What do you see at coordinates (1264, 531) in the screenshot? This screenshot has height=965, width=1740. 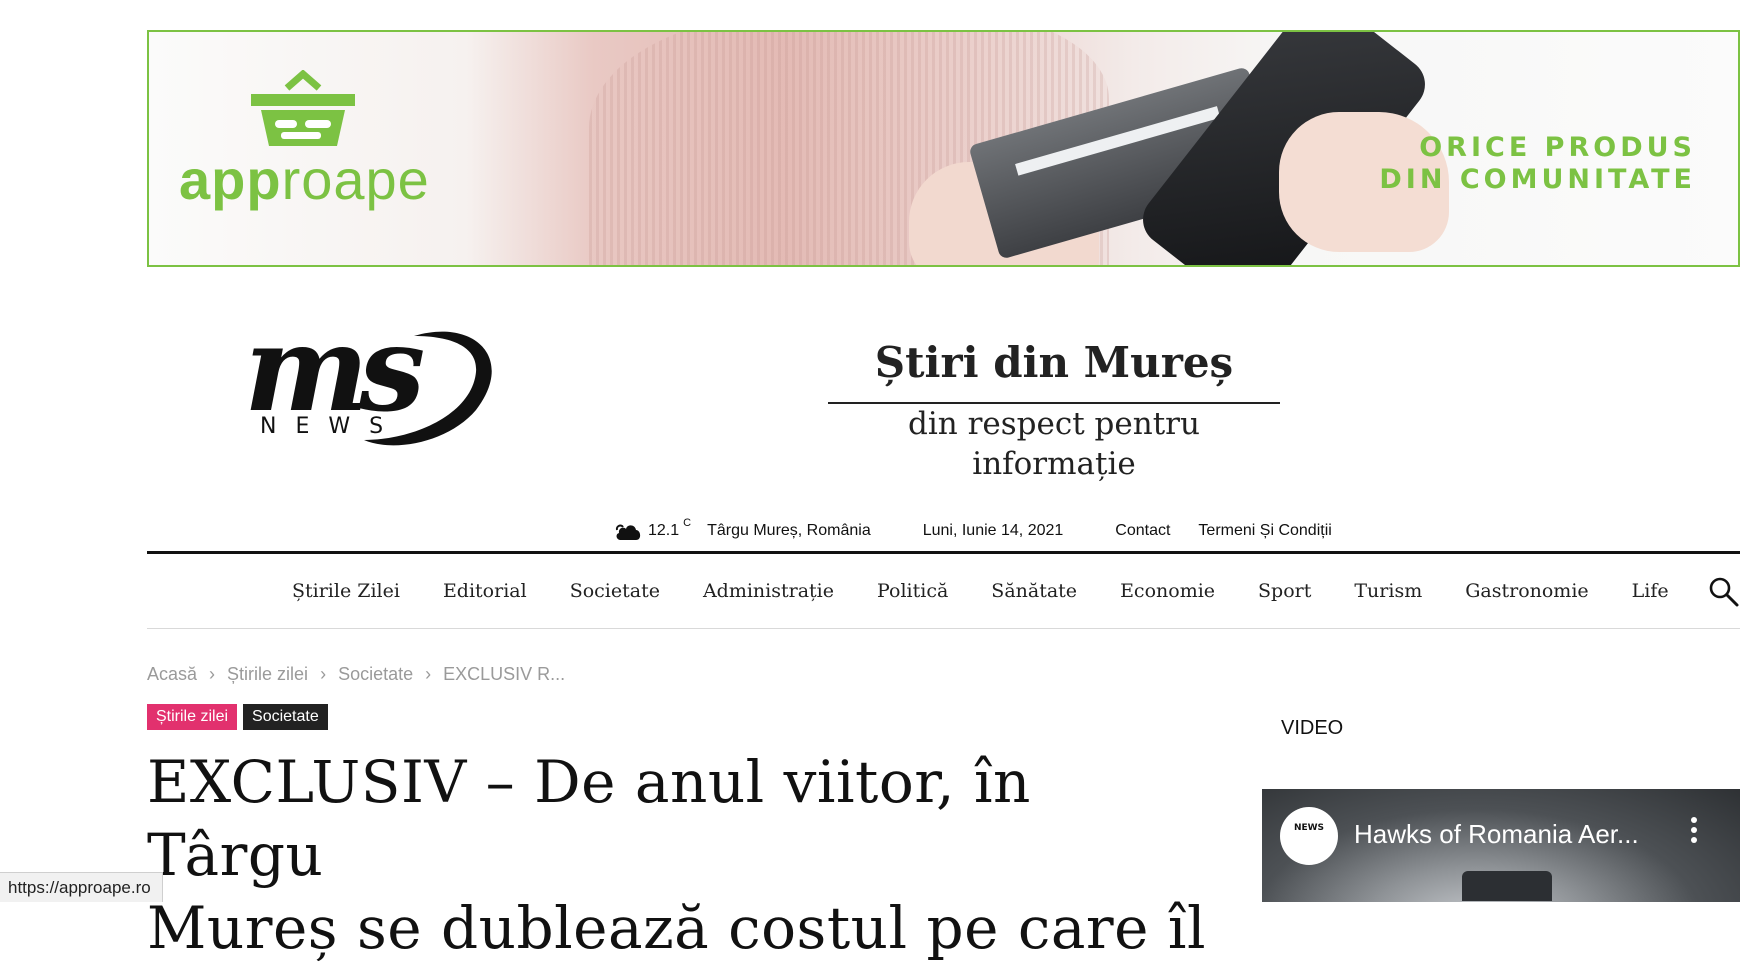 I see `terms-link: Termeni Și Condiții` at bounding box center [1264, 531].